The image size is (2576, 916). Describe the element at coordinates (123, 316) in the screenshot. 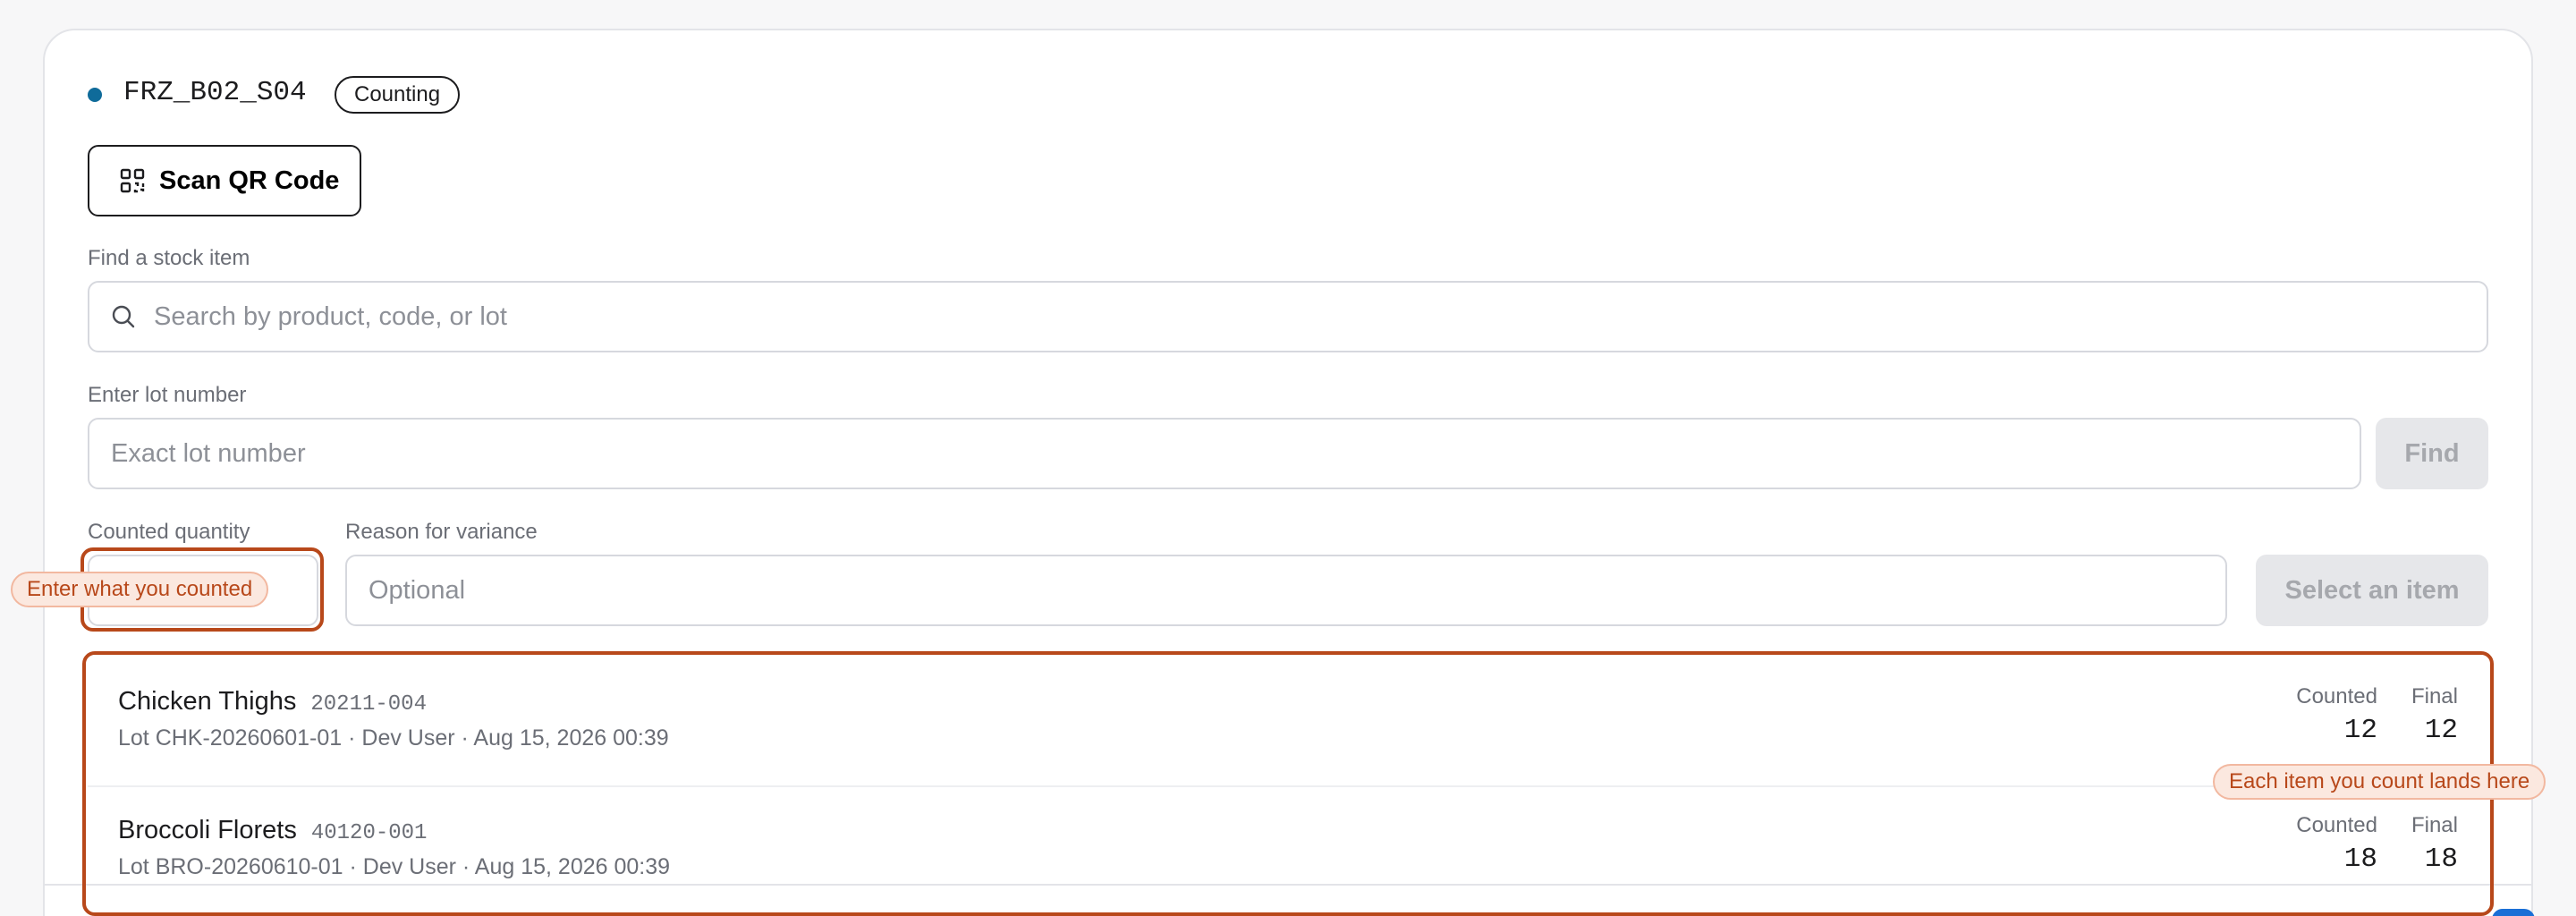

I see `search-icon` at that location.